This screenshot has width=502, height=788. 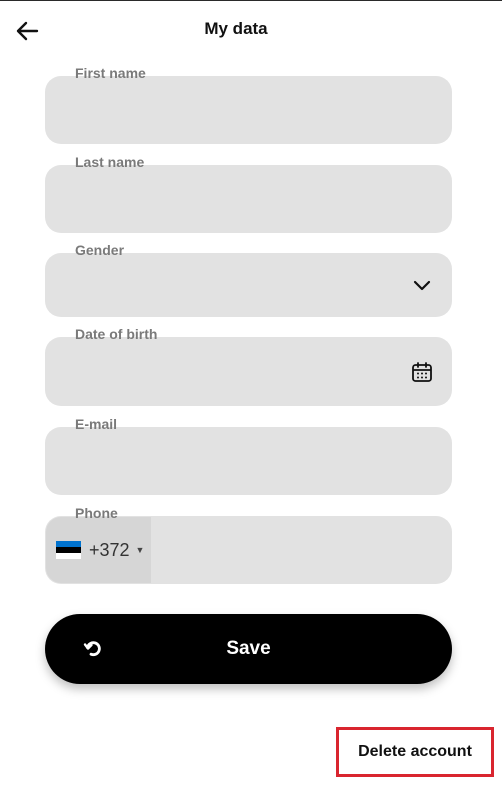 I want to click on date-of-birth-field, so click(x=248, y=371).